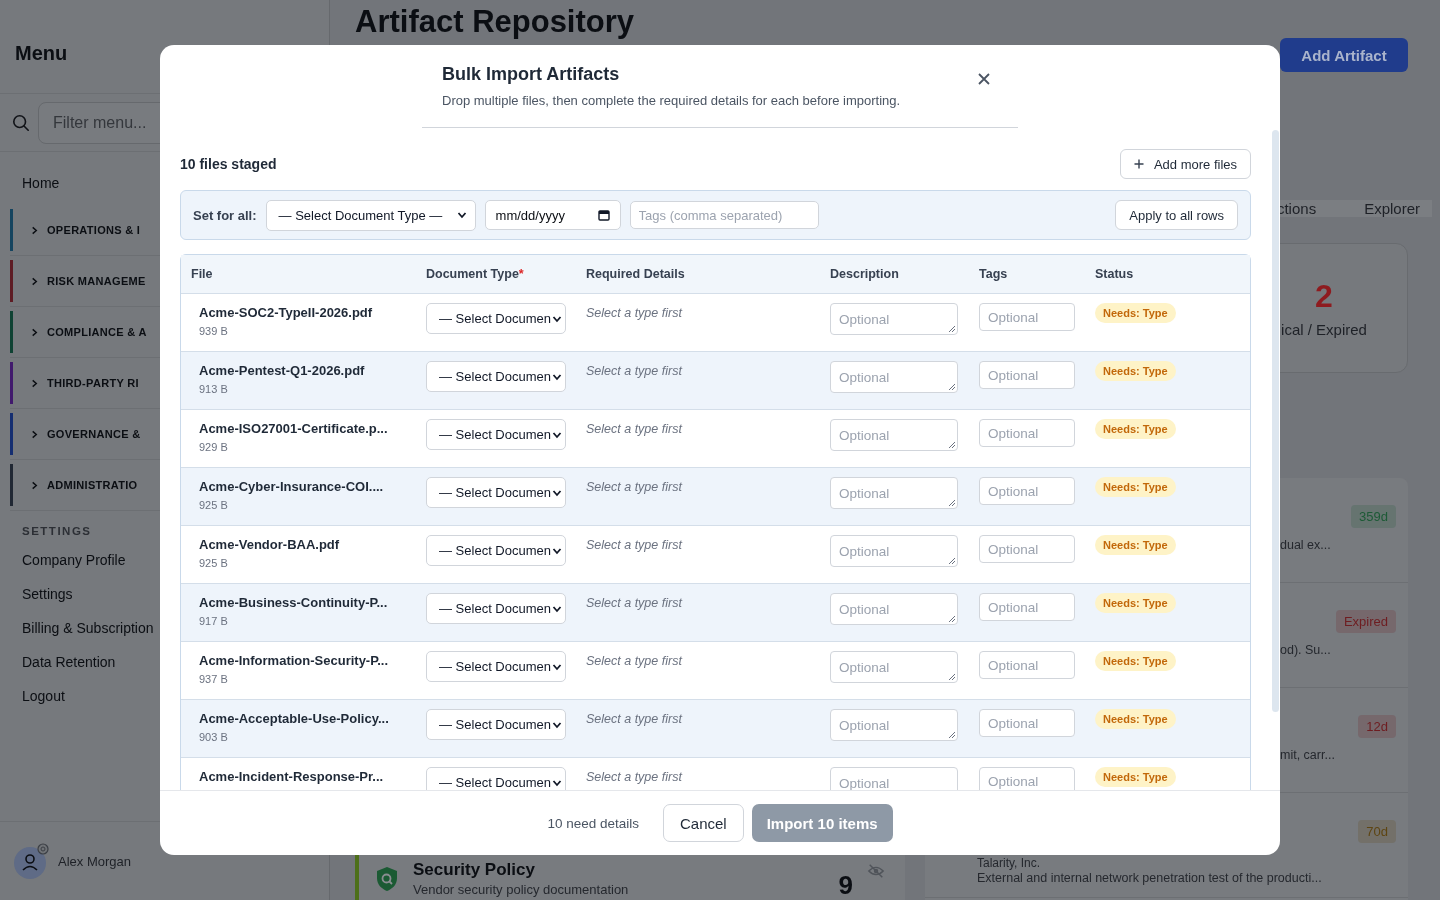 The height and width of the screenshot is (900, 1440). I want to click on dialog-subtitle: Drop multiple files, then complete the required details for each before importing., so click(672, 100).